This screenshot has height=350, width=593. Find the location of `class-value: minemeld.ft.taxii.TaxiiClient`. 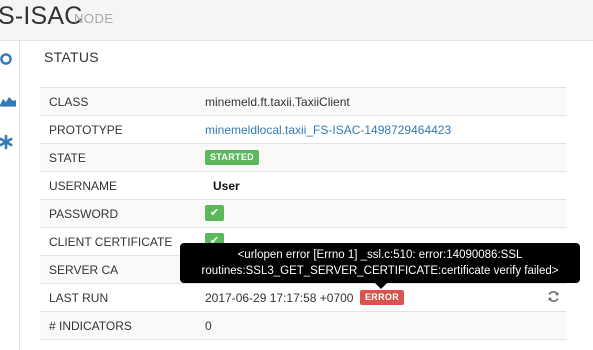

class-value: minemeld.ft.taxii.TaxiiClient is located at coordinates (277, 102).